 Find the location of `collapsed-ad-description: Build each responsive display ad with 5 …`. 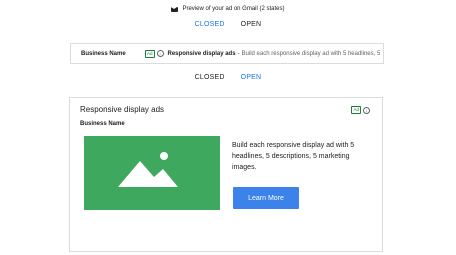

collapsed-ad-description: Build each responsive display ad with 5 … is located at coordinates (311, 53).